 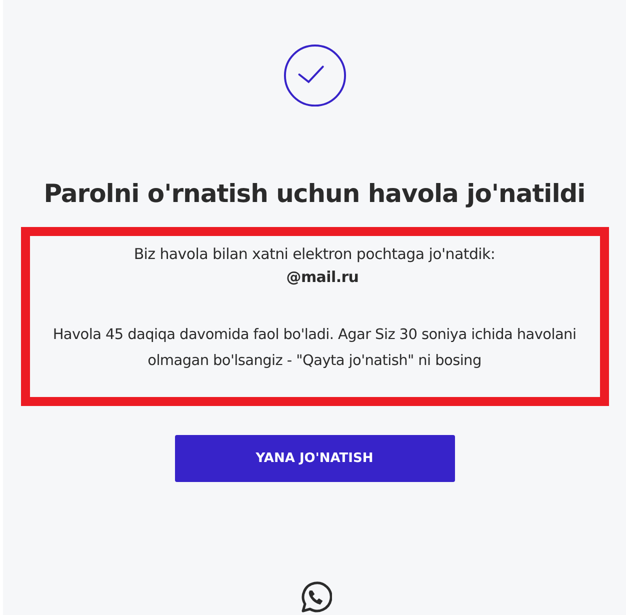 I want to click on checkmark-circle-icon, so click(x=314, y=76).